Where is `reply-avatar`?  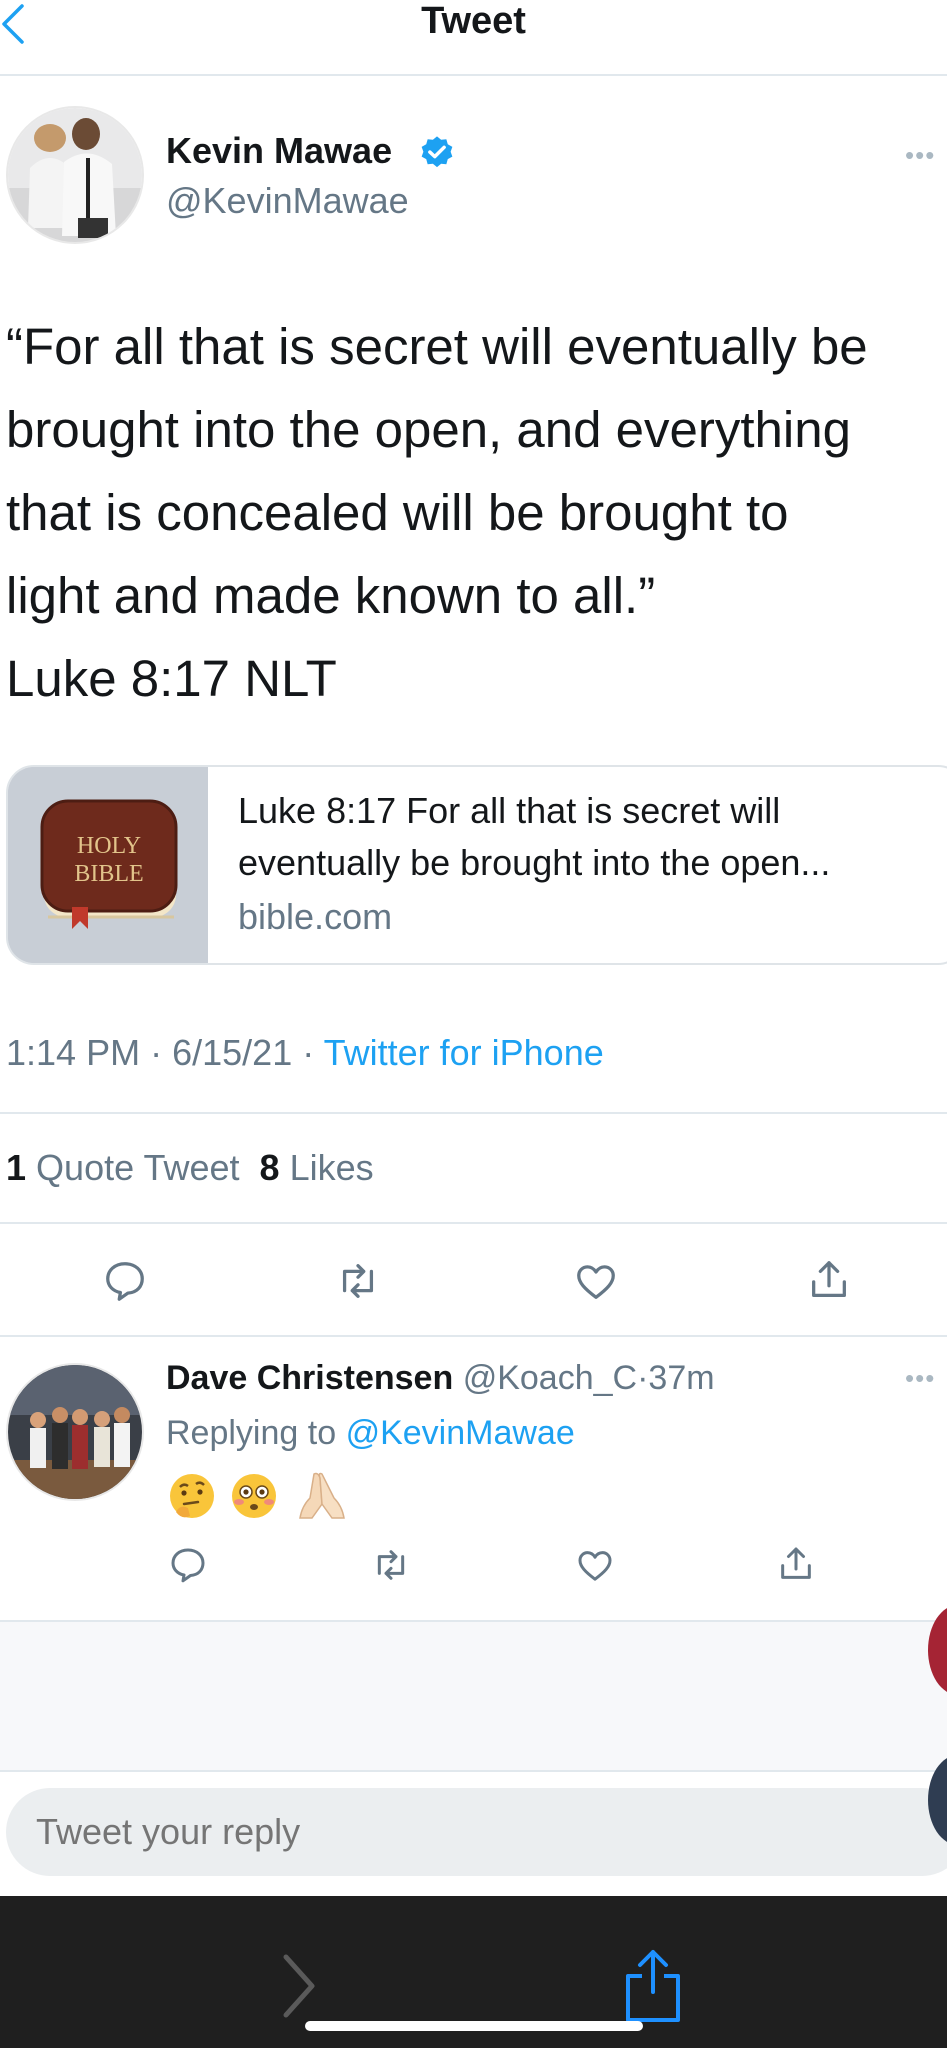 reply-avatar is located at coordinates (75, 1432).